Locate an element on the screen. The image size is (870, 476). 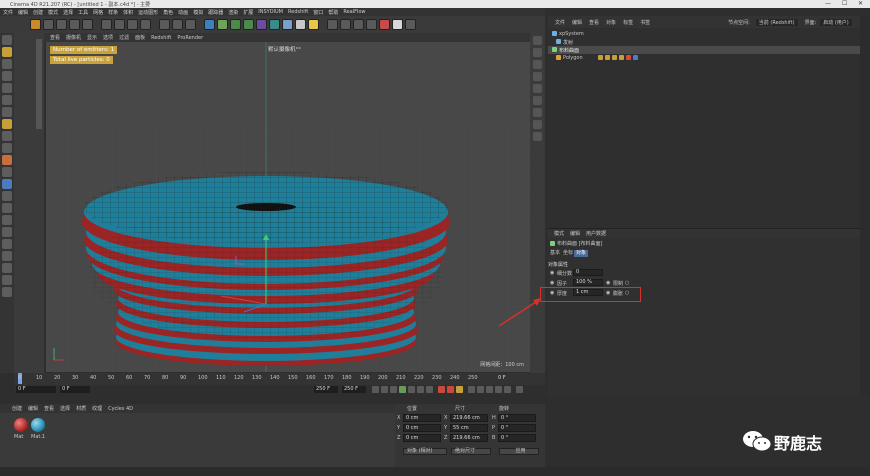
redshift-icon is located at coordinates (384, 24).